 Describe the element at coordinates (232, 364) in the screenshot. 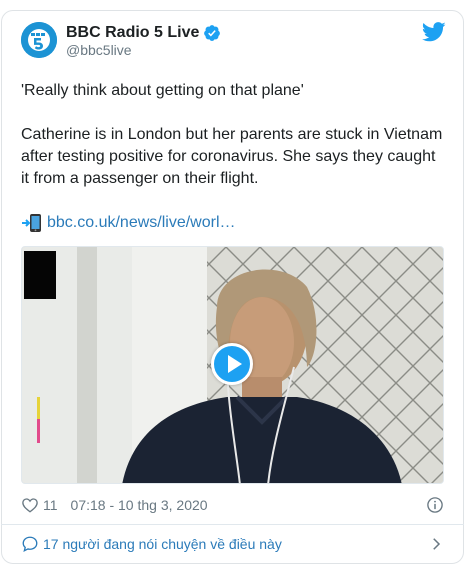

I see `play-icon` at that location.